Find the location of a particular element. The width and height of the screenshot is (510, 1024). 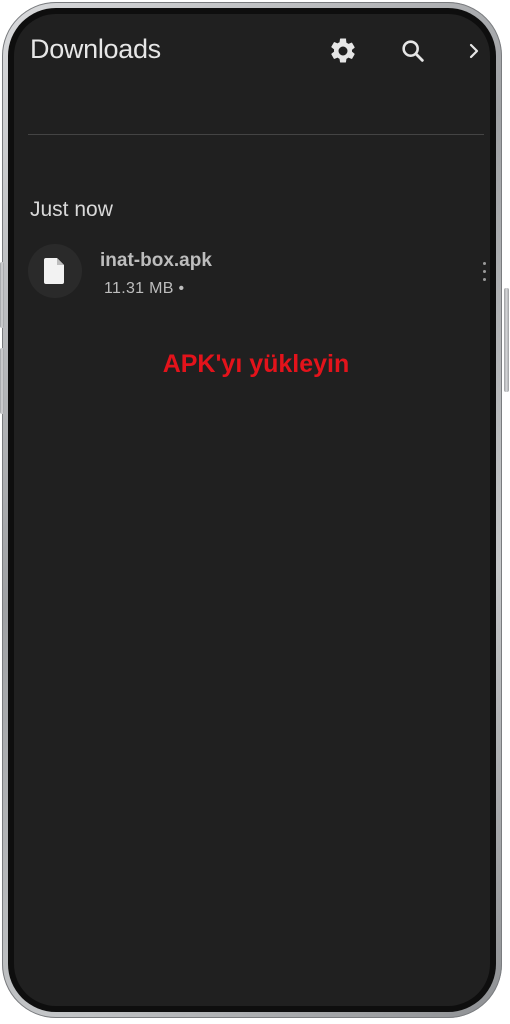

settings-button is located at coordinates (343, 51).